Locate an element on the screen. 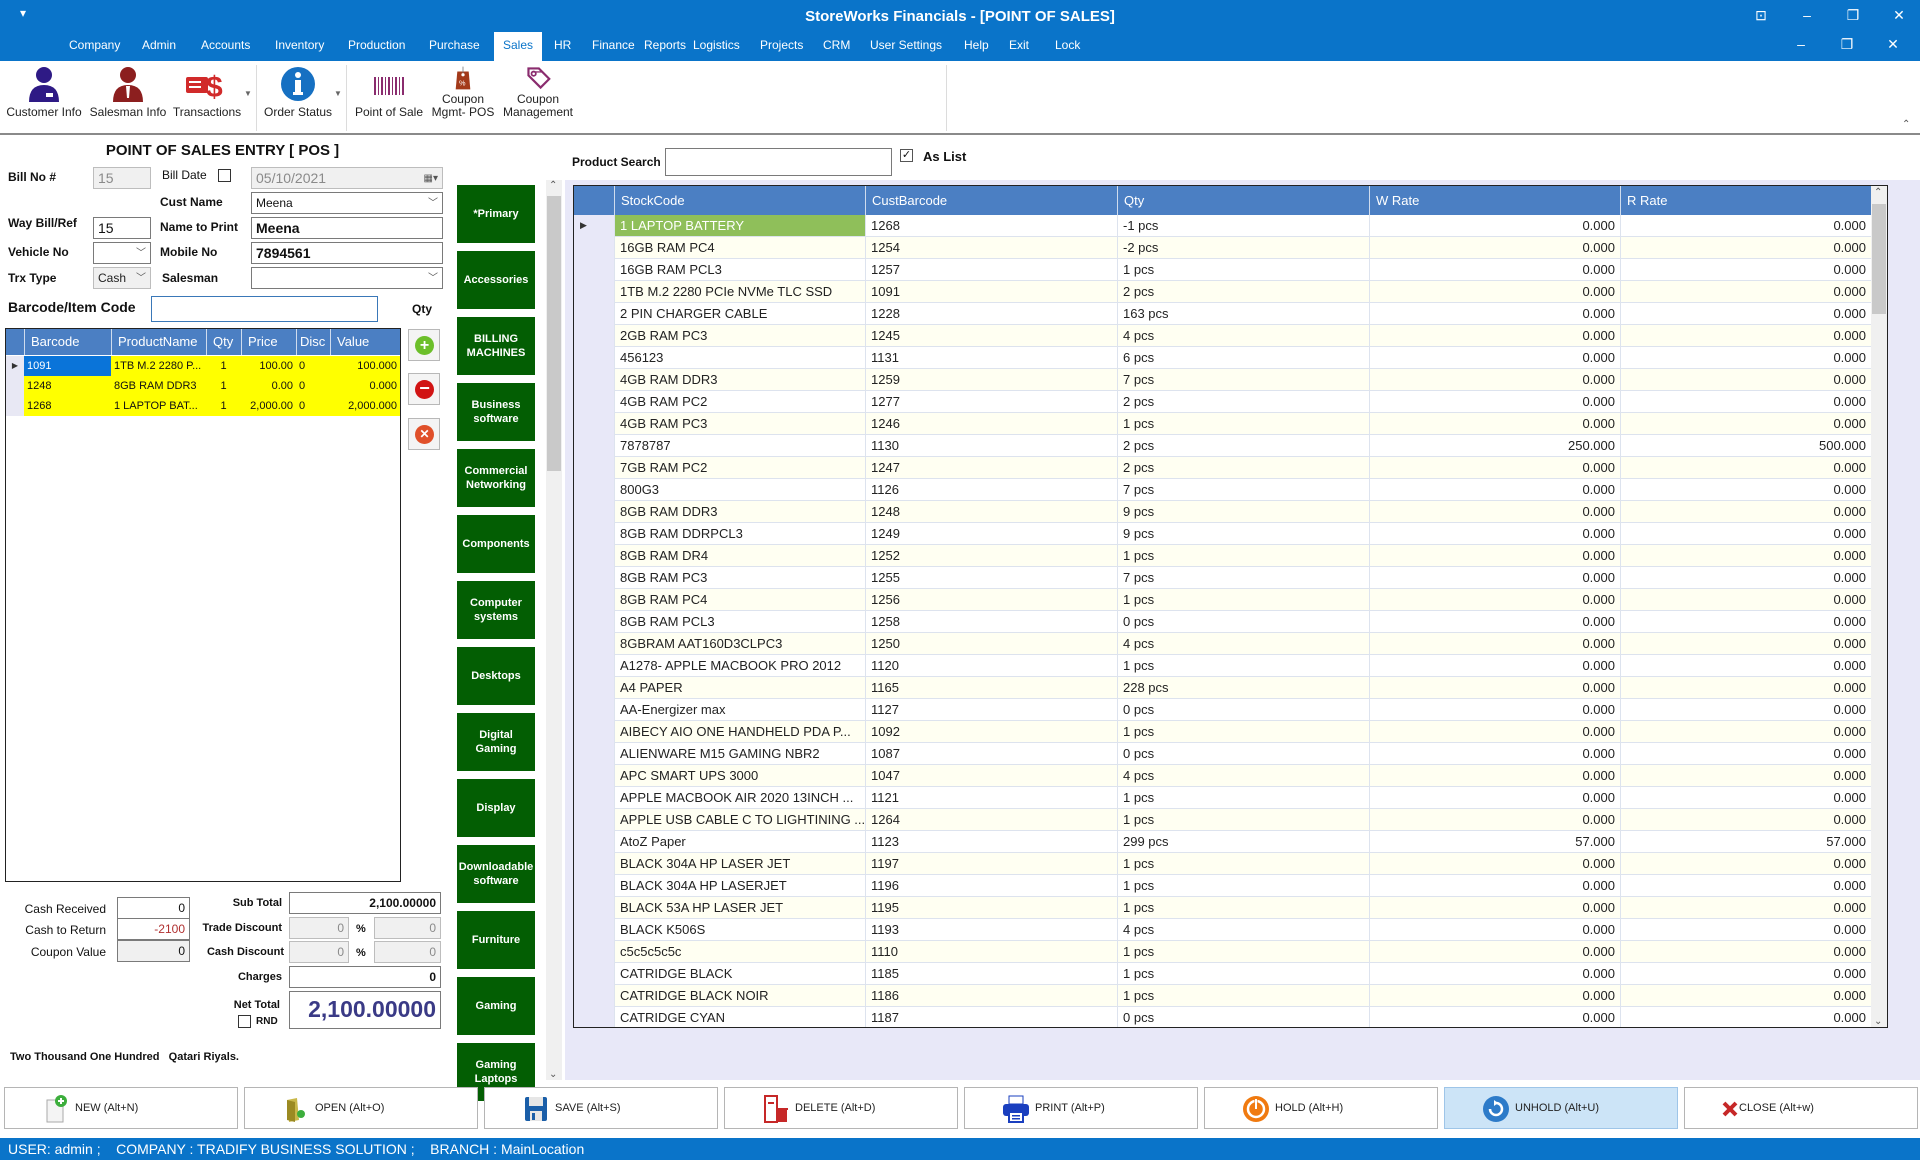  mdi-minimize-icon: – is located at coordinates (1801, 44).